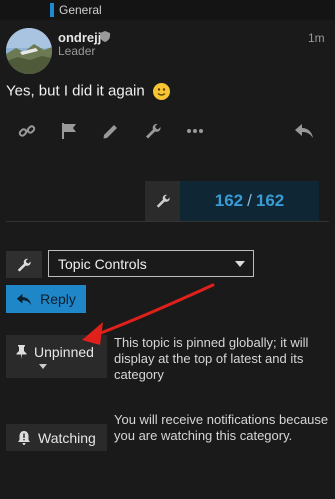 This screenshot has height=499, width=335. What do you see at coordinates (162, 201) in the screenshot?
I see `admin-wrench-button` at bounding box center [162, 201].